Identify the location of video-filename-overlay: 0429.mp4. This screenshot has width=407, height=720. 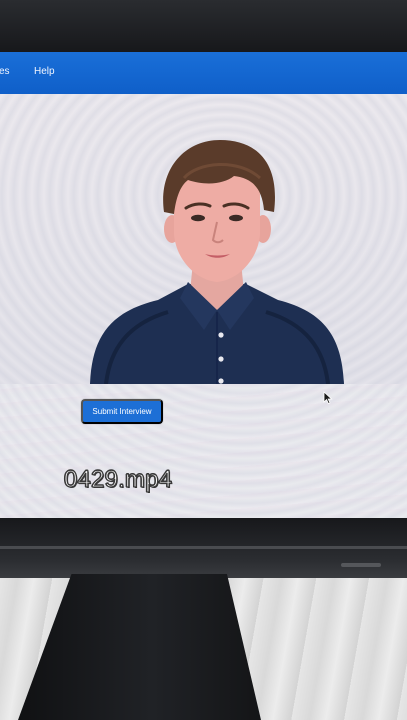
(118, 479).